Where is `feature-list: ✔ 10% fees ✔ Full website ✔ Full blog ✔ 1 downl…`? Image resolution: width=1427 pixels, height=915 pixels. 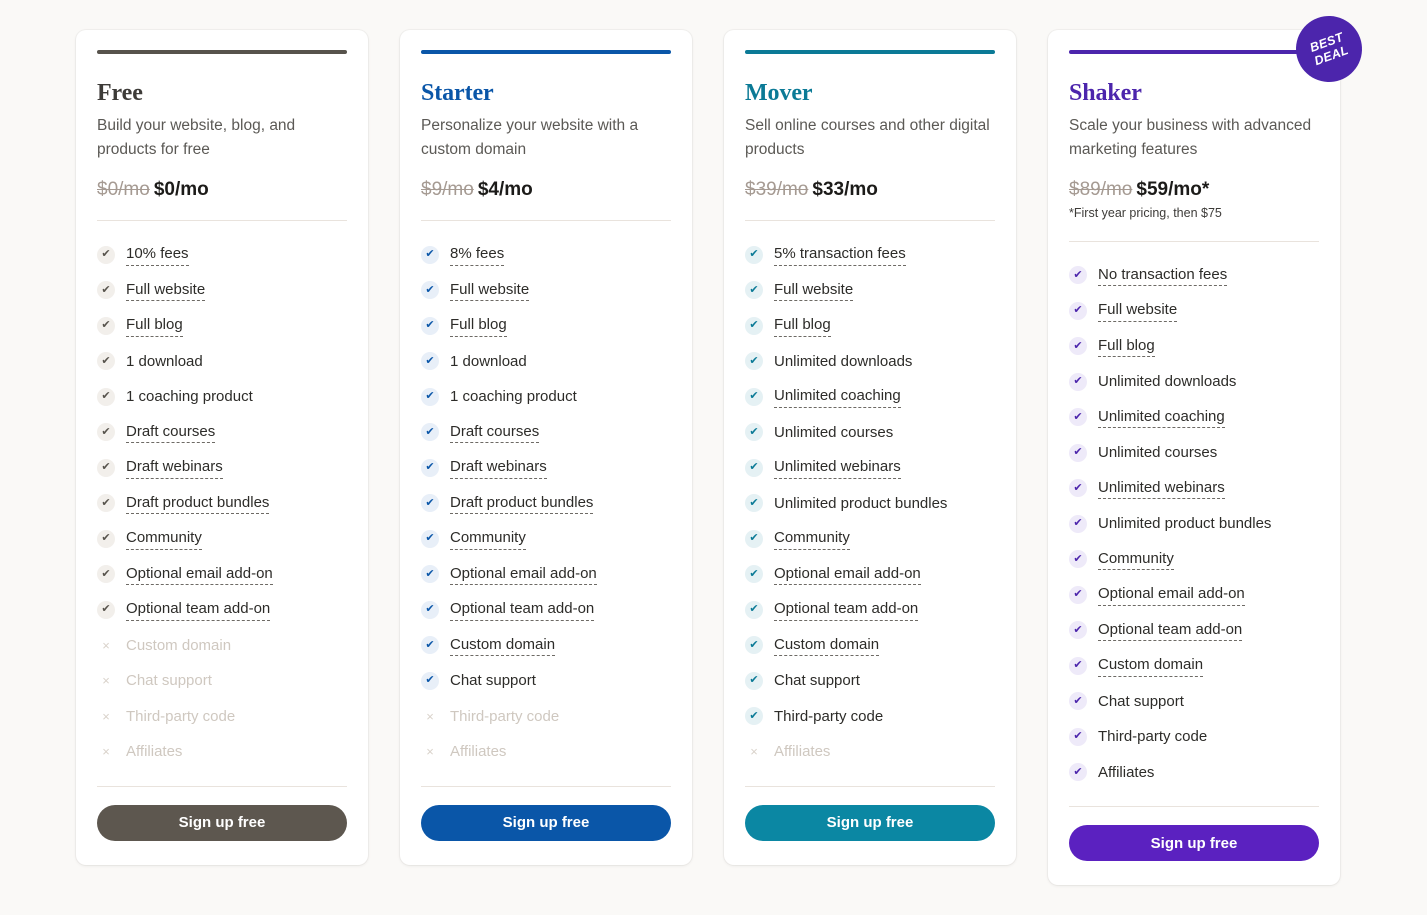
feature-list: ✔ 10% fees ✔ Full website ✔ Full blog ✔ 1 downl… is located at coordinates (222, 503).